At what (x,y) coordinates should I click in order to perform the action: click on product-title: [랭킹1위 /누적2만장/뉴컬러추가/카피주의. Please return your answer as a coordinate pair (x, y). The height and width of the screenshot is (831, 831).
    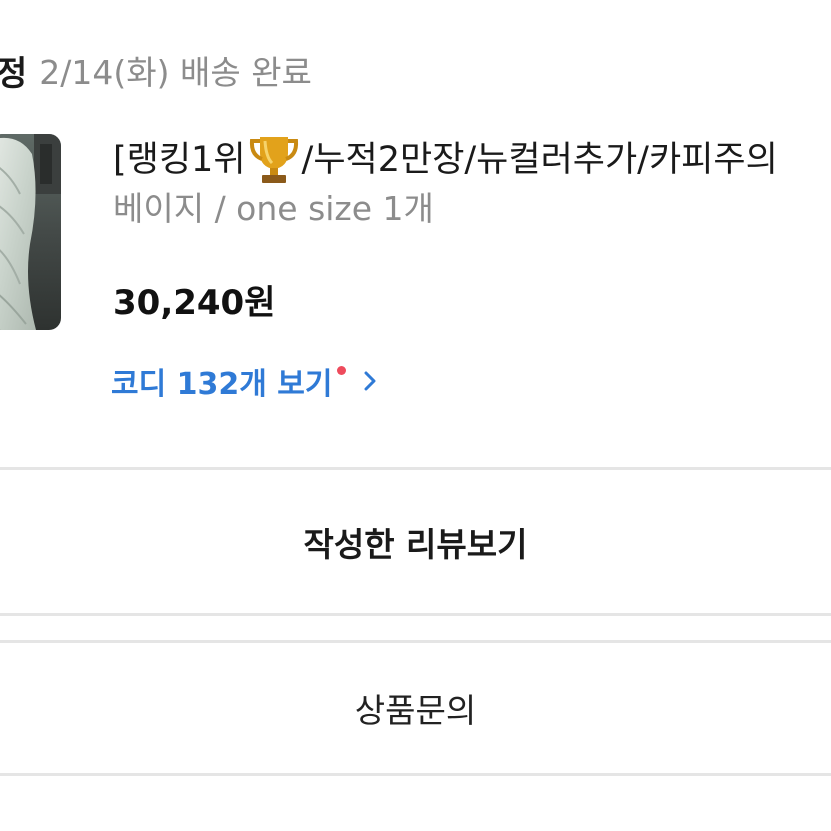
    Looking at the image, I should click on (445, 160).